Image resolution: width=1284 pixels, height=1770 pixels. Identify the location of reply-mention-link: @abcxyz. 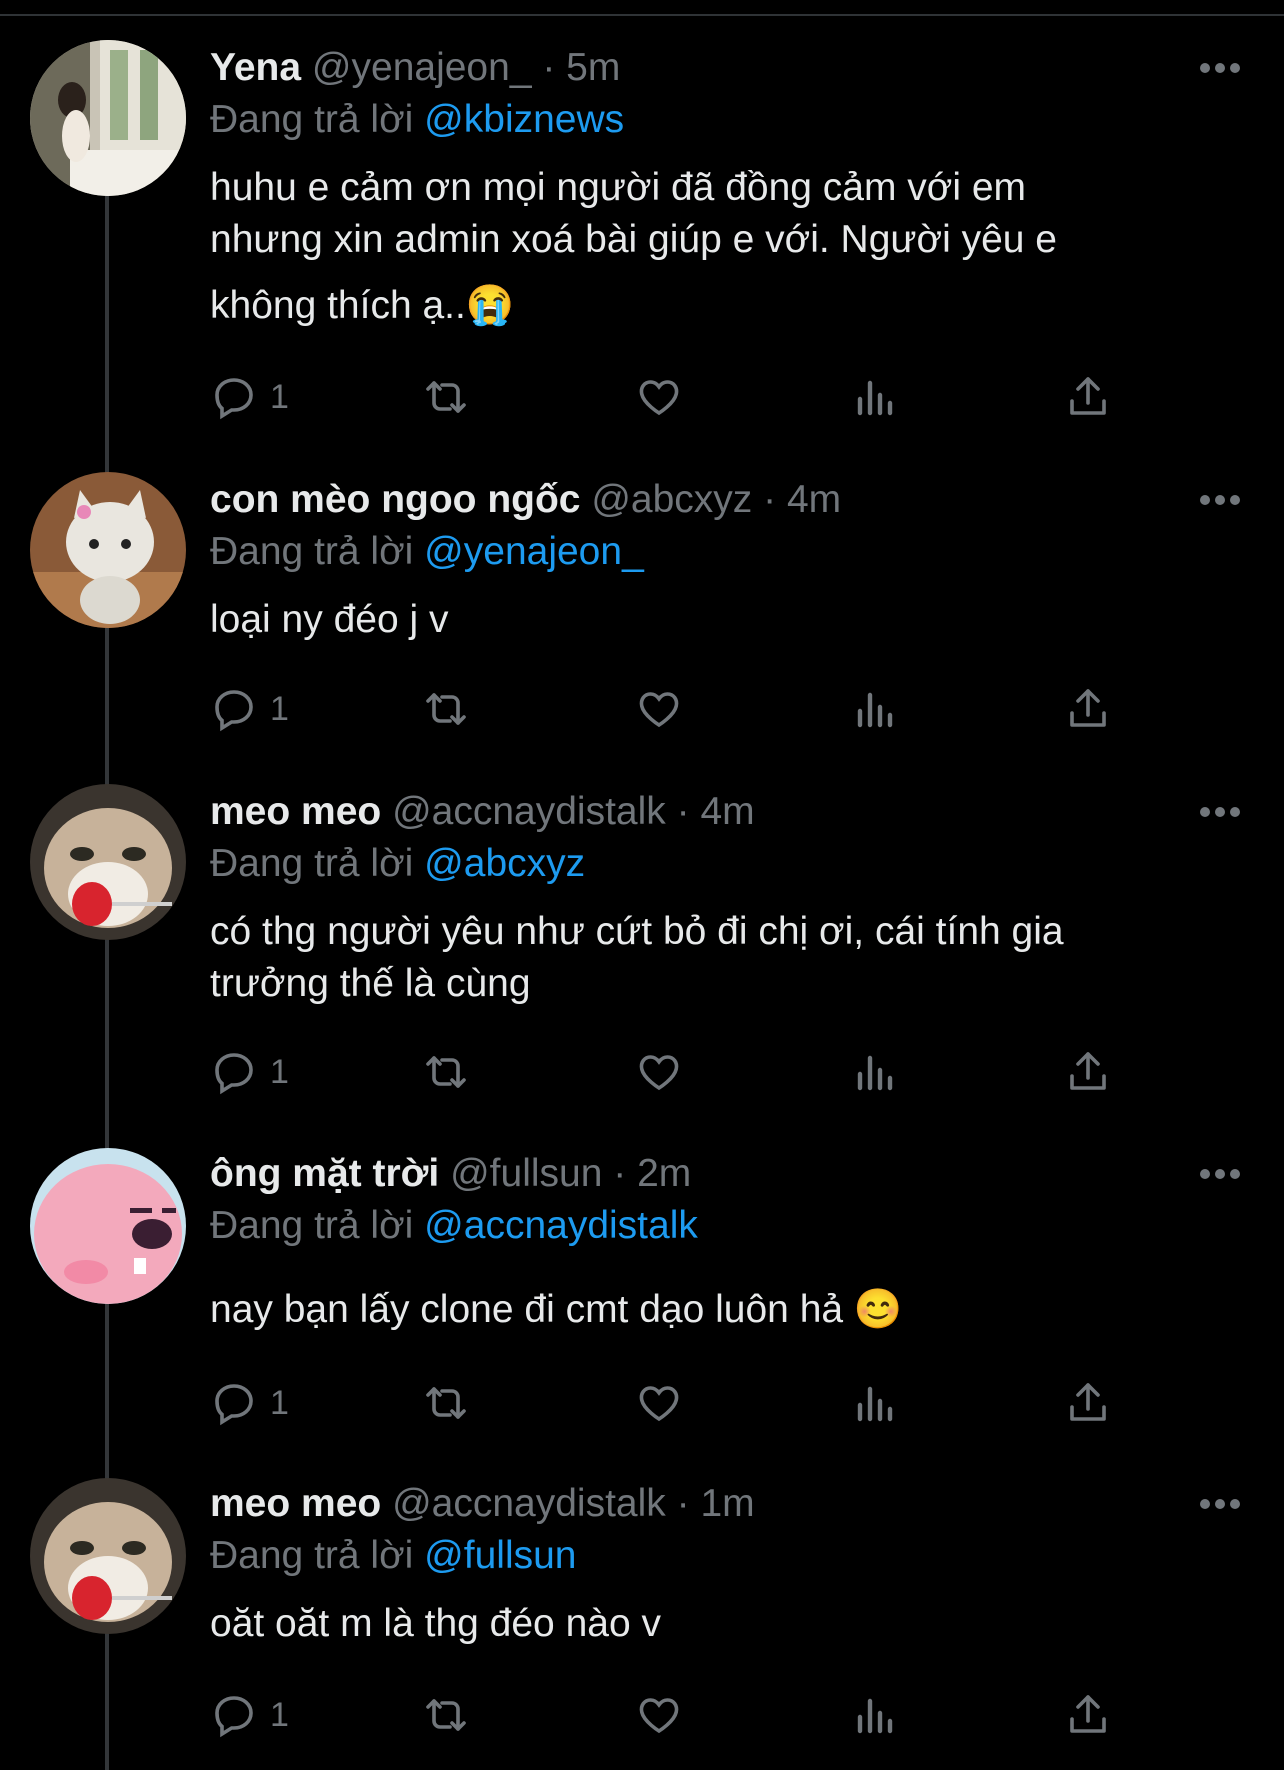
(504, 863).